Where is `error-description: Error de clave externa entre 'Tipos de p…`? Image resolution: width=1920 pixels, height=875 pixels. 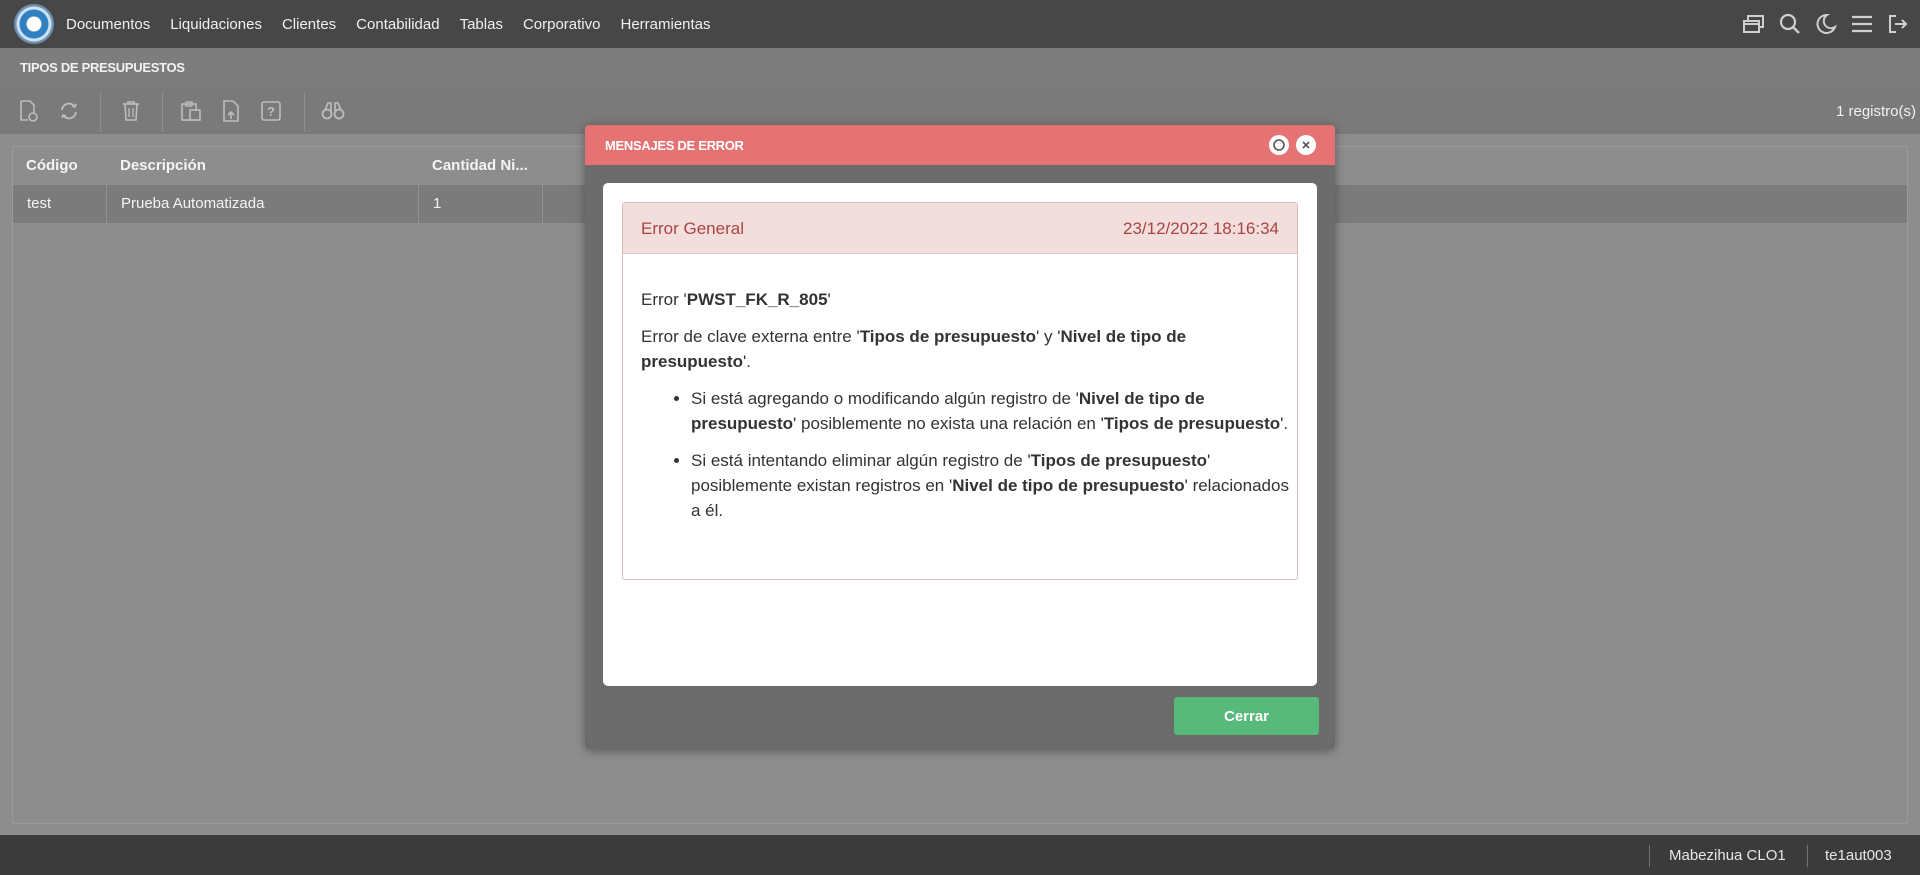
error-description: Error de clave externa entre 'Tipos de p… is located at coordinates (914, 349).